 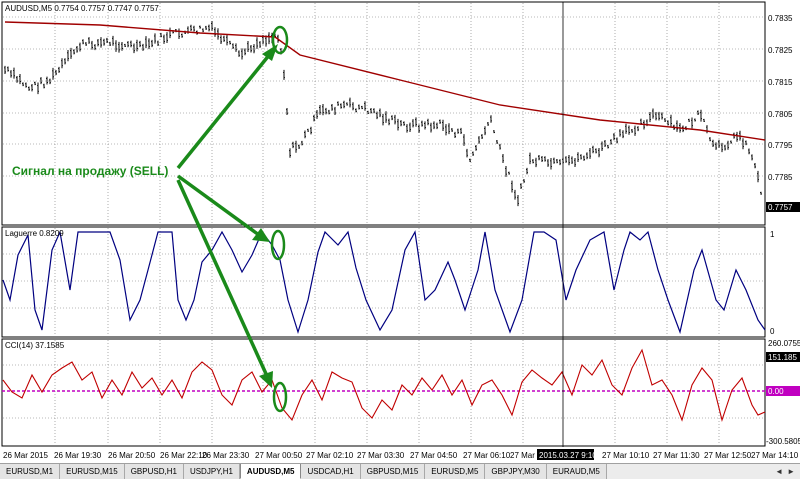 I want to click on tab-usdjpy-h1: USDJPY,H1, so click(x=211, y=471).